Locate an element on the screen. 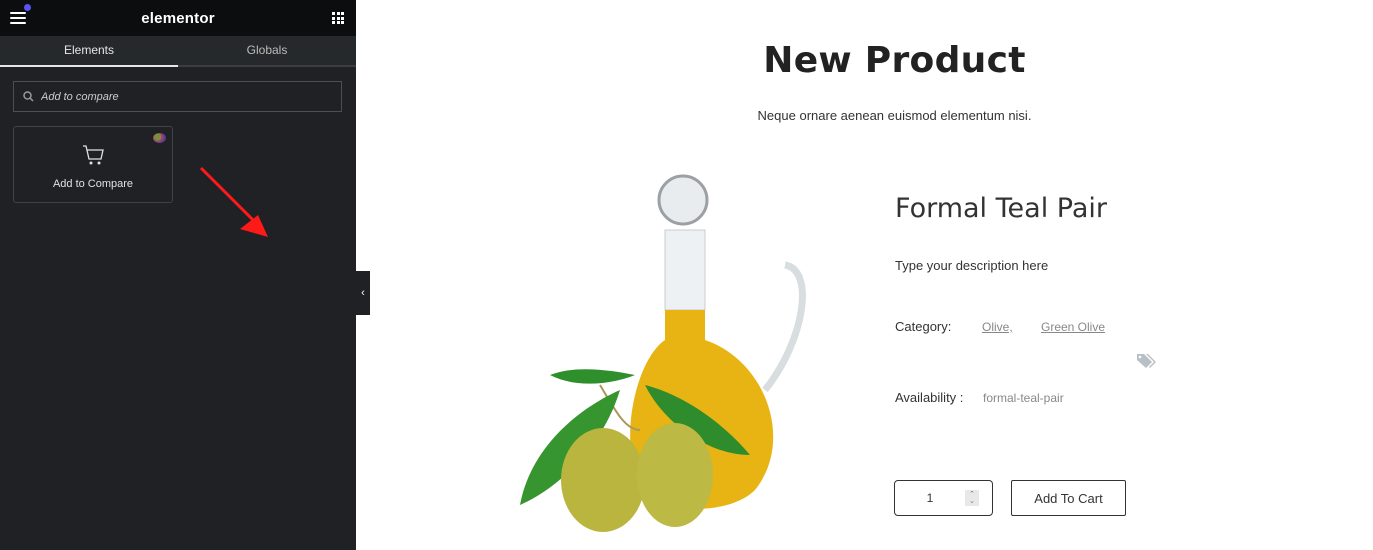 The height and width of the screenshot is (550, 1373). availability-value: formal-teal-pair is located at coordinates (1023, 398).